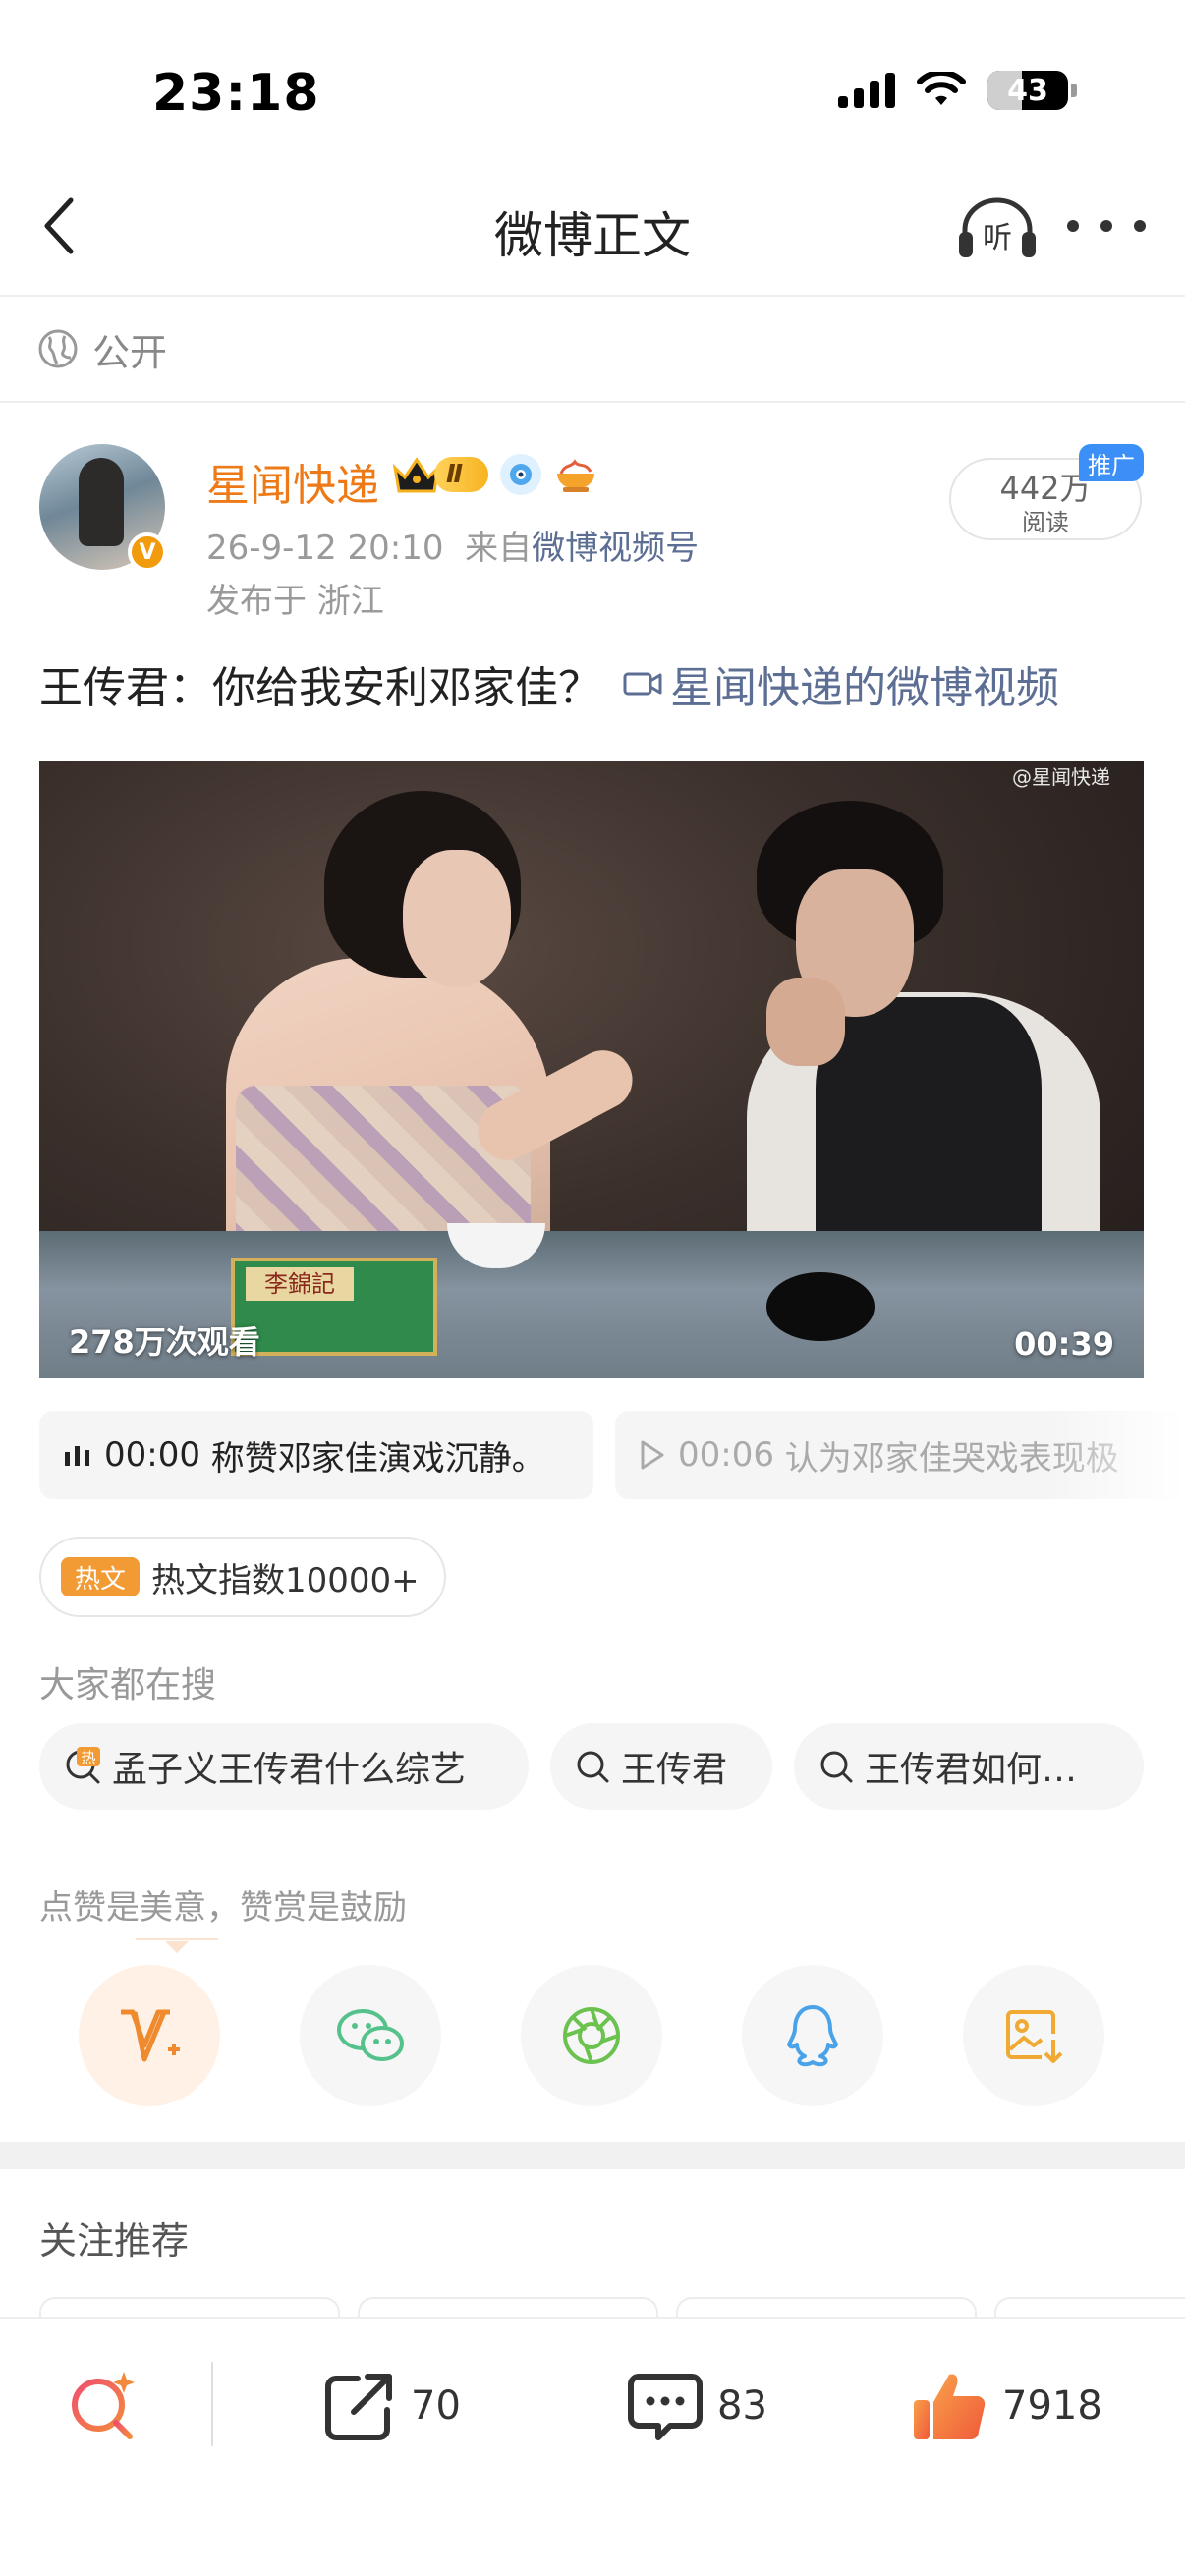 This screenshot has height=2576, width=1185. Describe the element at coordinates (499, 548) in the screenshot. I see `source-prefix: 来自` at that location.